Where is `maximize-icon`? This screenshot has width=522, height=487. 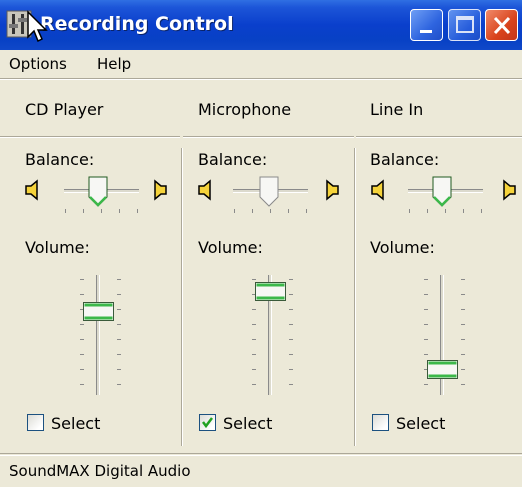
maximize-icon is located at coordinates (465, 24).